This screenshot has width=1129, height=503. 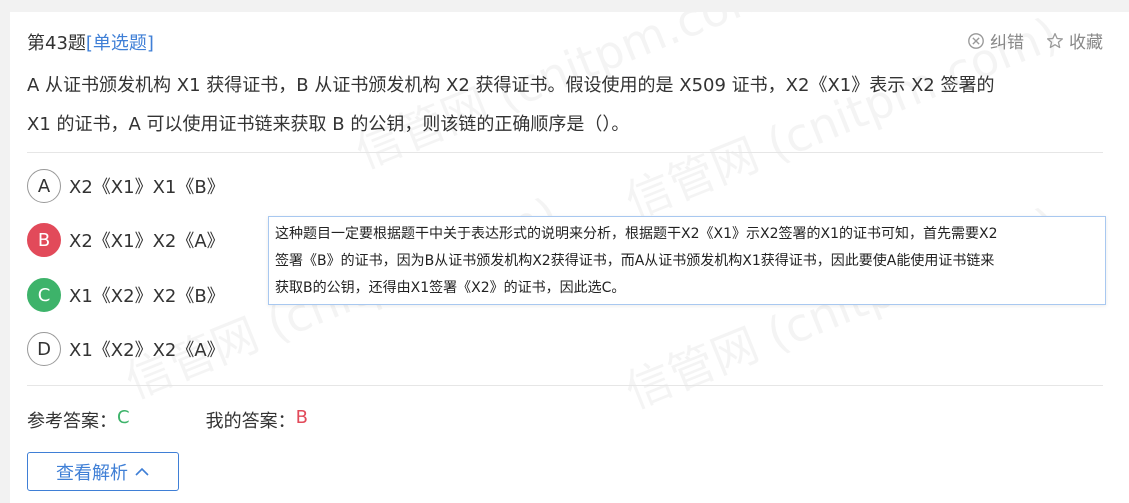 I want to click on view-analysis-button: 查看解析, so click(x=103, y=471).